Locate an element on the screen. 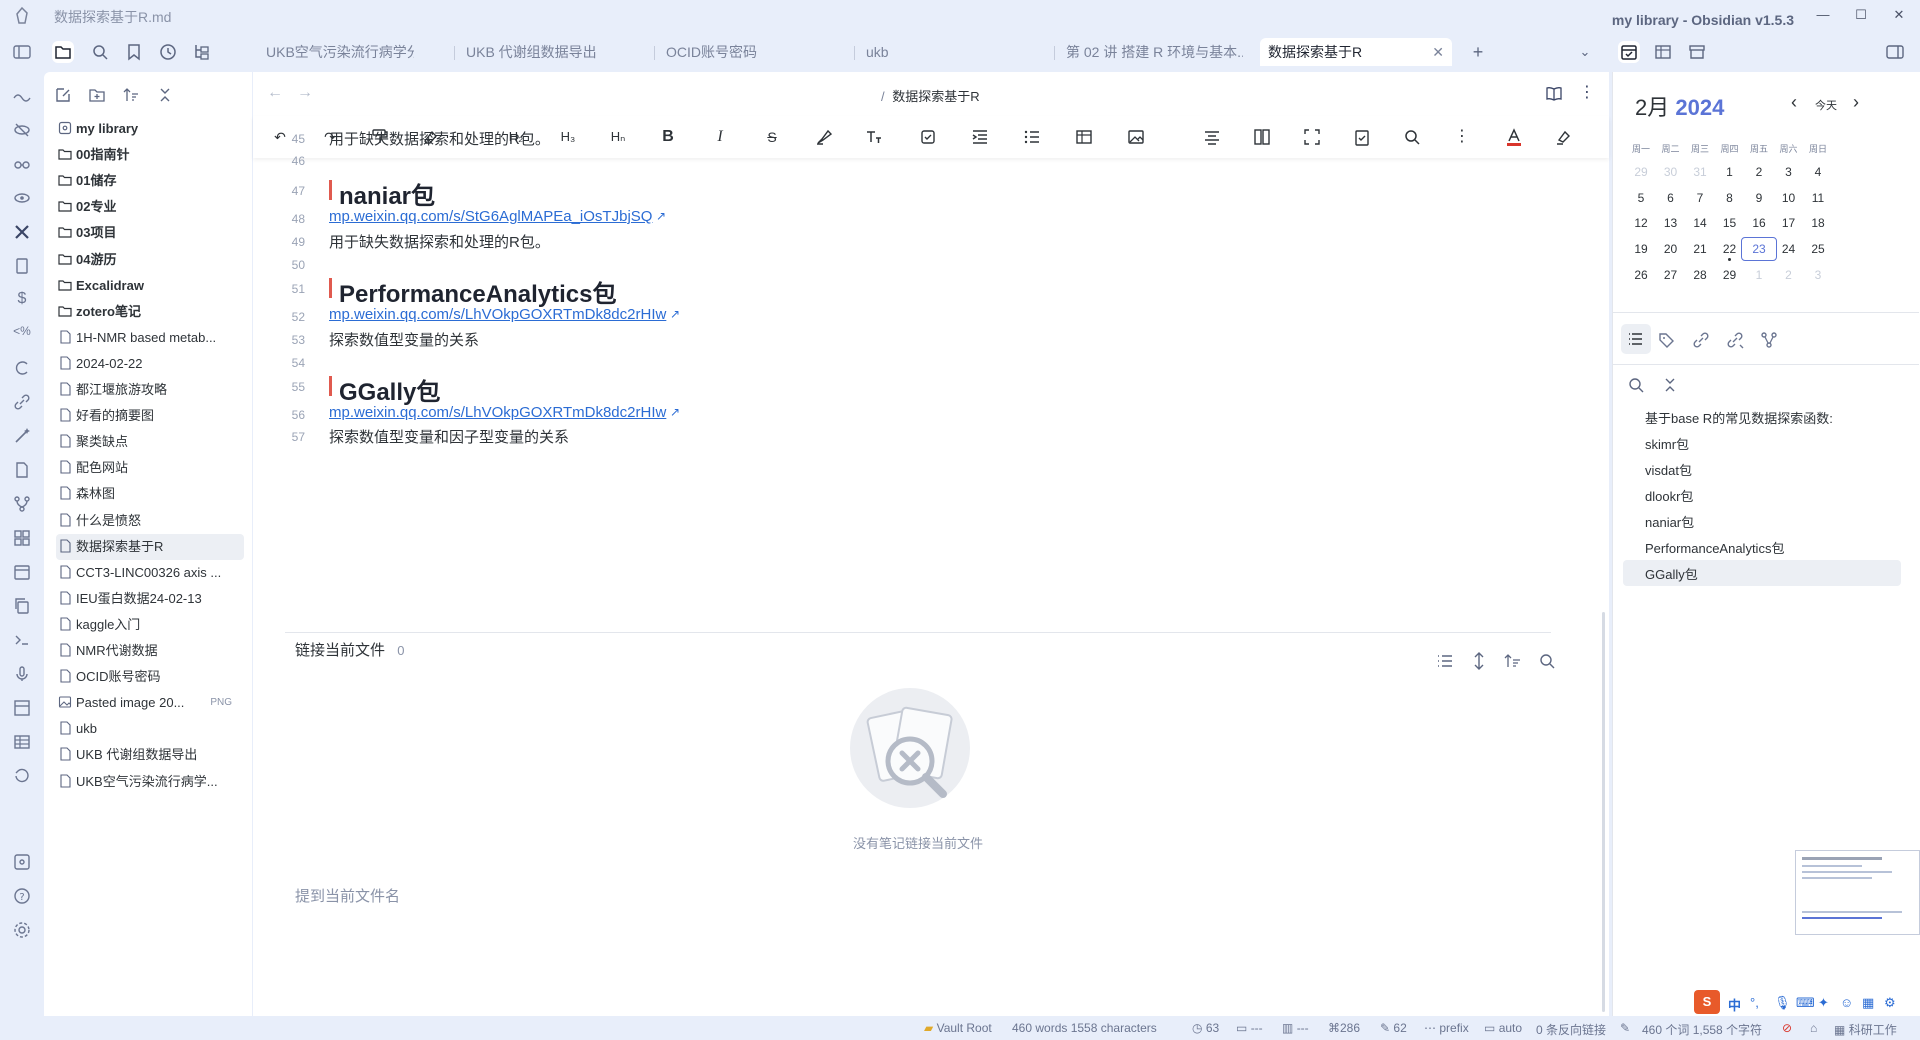  file-item: Pasted image 20... PNG is located at coordinates (151, 703).